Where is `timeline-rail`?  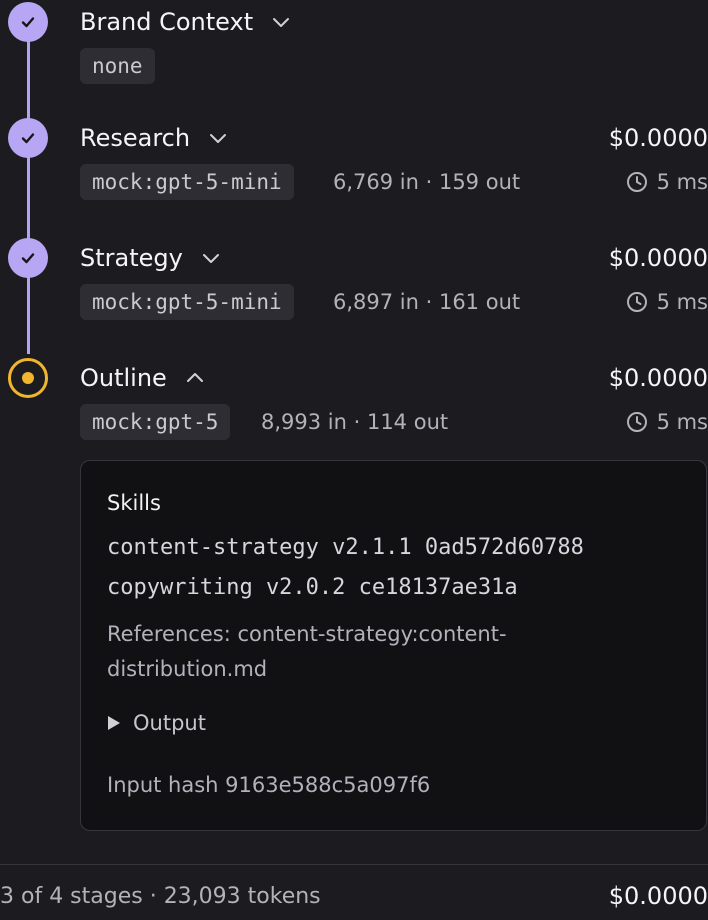 timeline-rail is located at coordinates (28, 192).